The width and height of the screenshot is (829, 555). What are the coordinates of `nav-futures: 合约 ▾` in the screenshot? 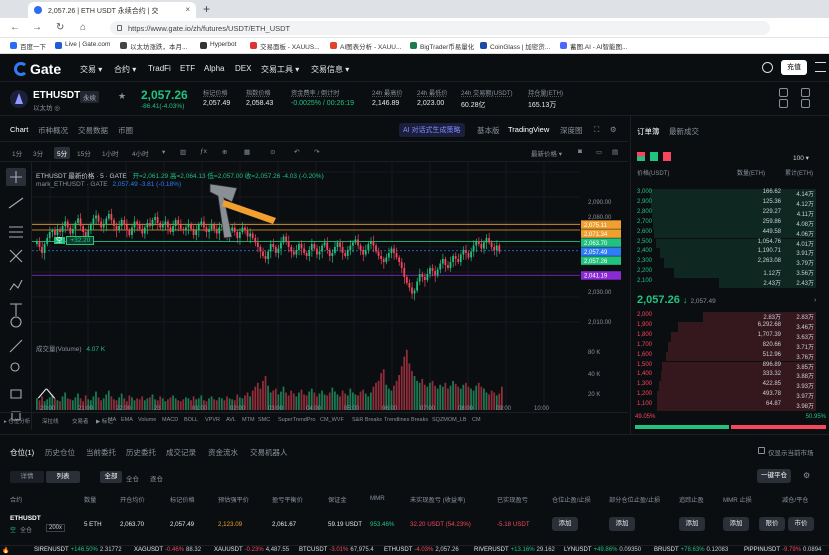 It's located at (125, 69).